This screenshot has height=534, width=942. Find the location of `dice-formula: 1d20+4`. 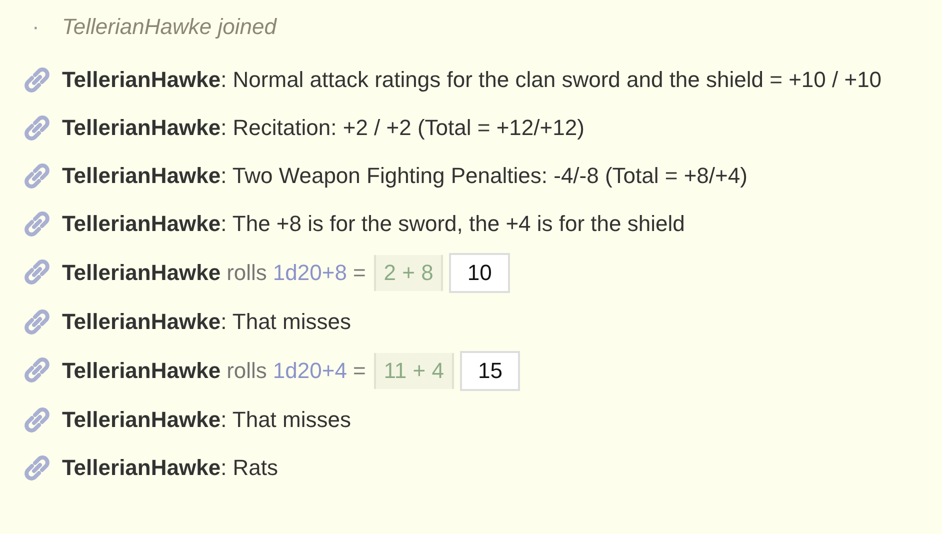

dice-formula: 1d20+4 is located at coordinates (309, 371).